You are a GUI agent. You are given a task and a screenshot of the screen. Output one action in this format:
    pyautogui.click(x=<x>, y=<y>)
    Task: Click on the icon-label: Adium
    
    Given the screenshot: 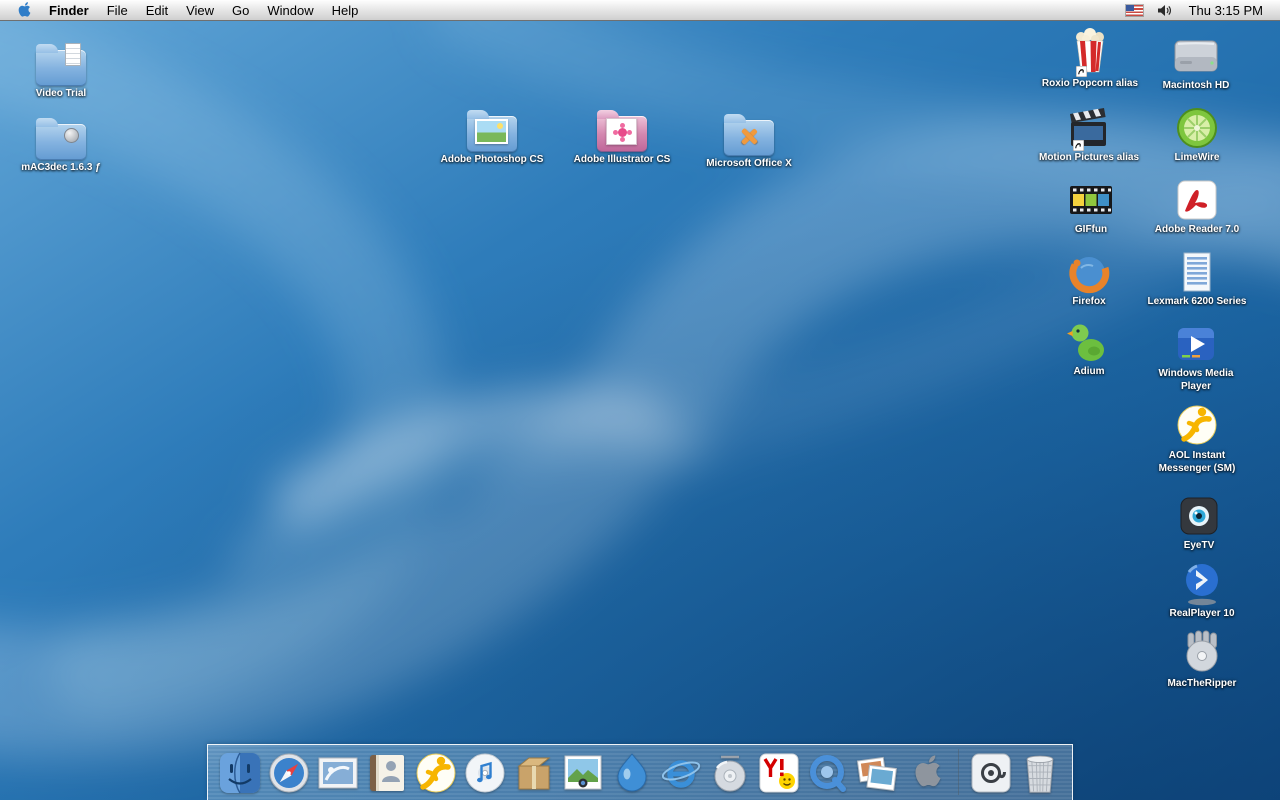 What is the action you would take?
    pyautogui.click(x=1089, y=371)
    